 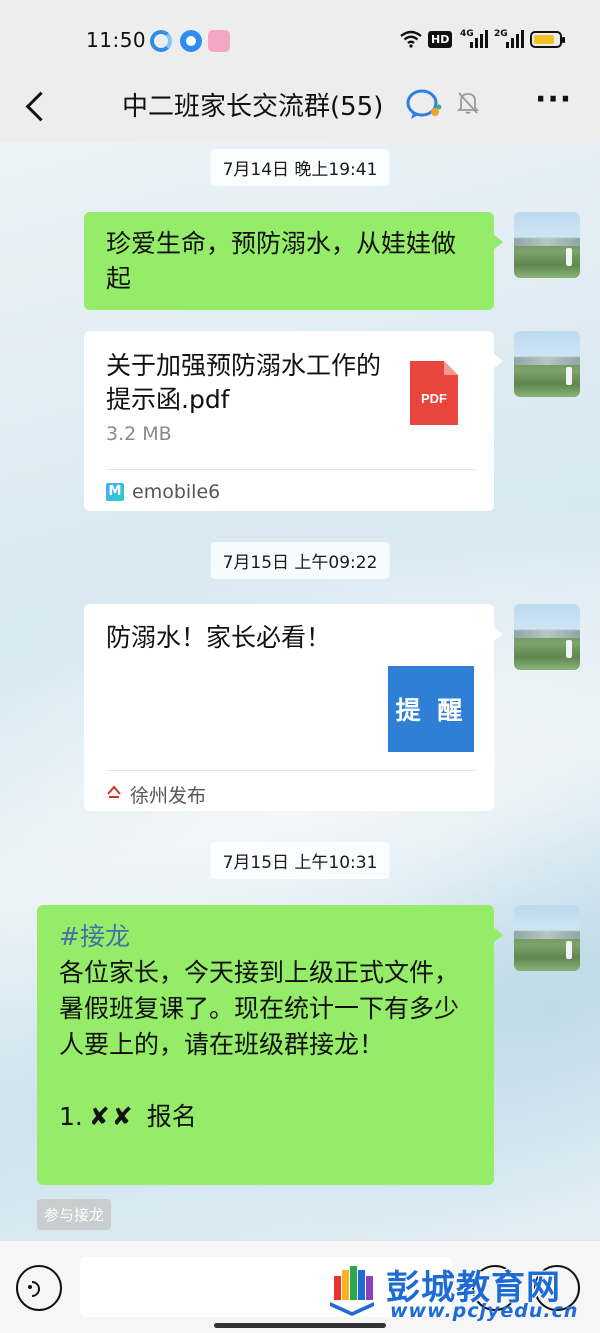 I want to click on home-indicator, so click(x=300, y=1325).